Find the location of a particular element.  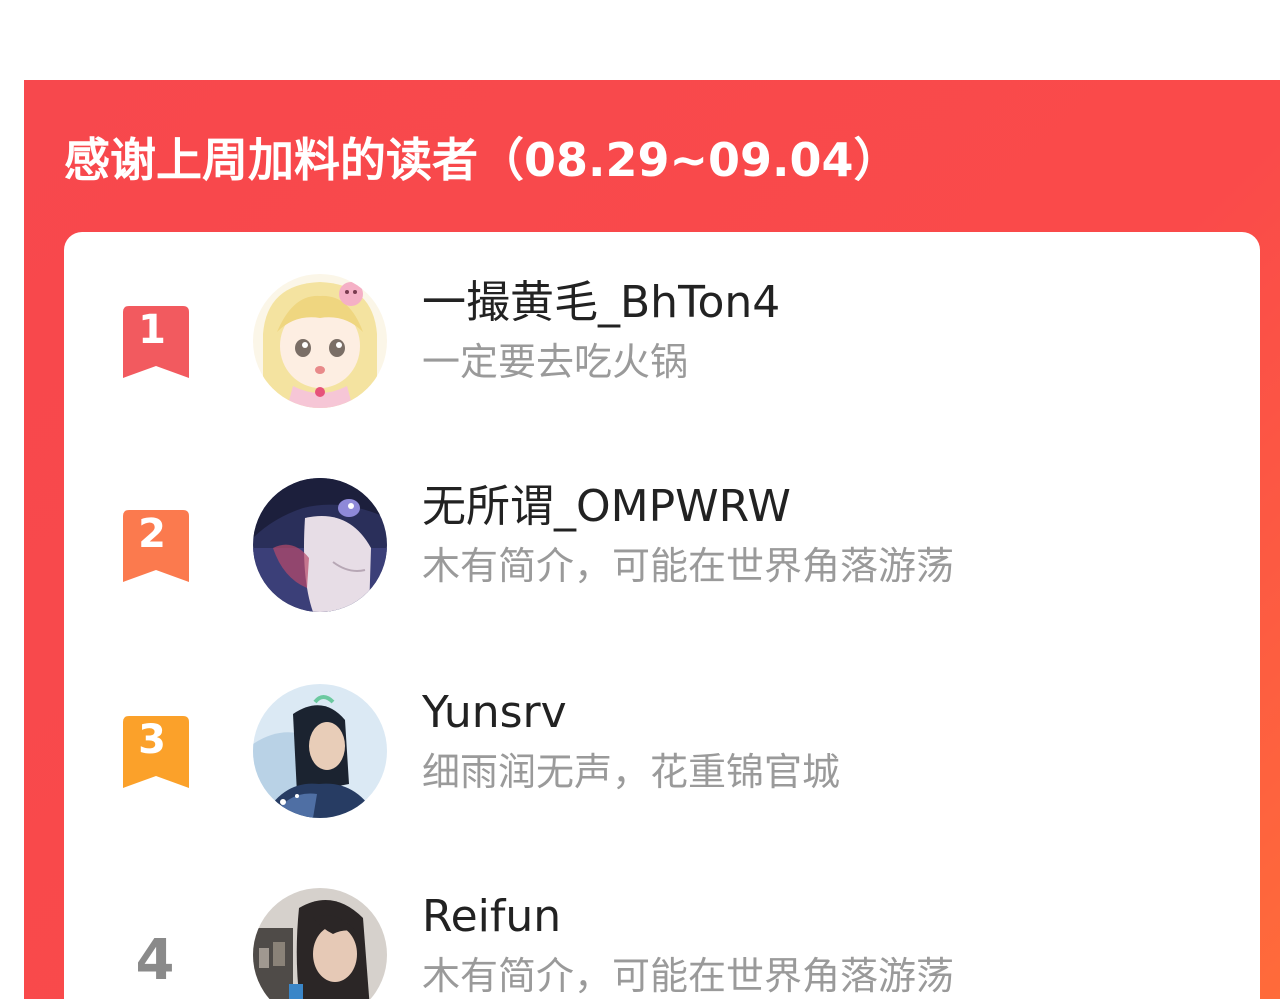

anime-boy-avatar is located at coordinates (320, 545).